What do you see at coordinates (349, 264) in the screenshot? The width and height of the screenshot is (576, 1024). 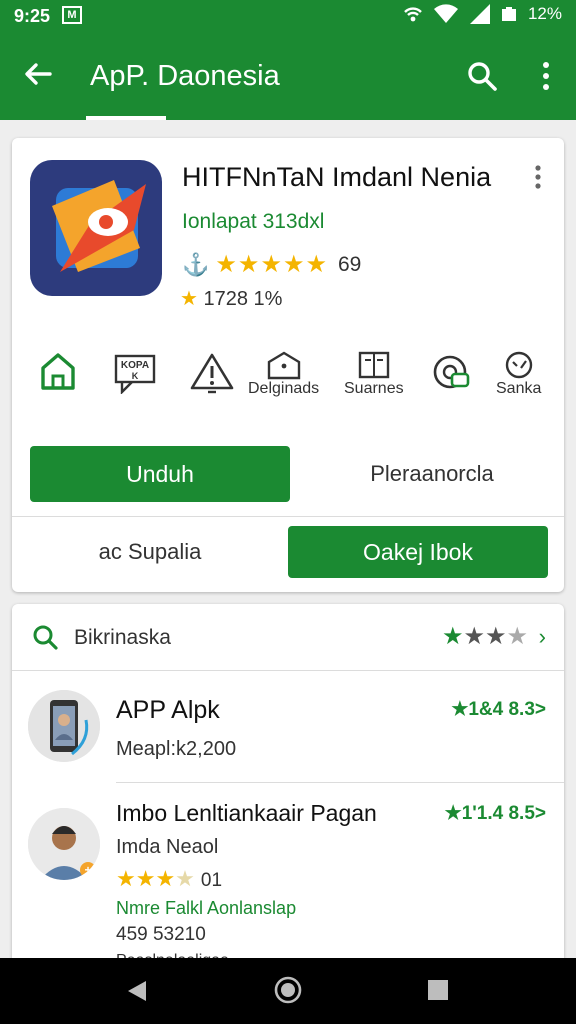 I see `rating-count: 69` at bounding box center [349, 264].